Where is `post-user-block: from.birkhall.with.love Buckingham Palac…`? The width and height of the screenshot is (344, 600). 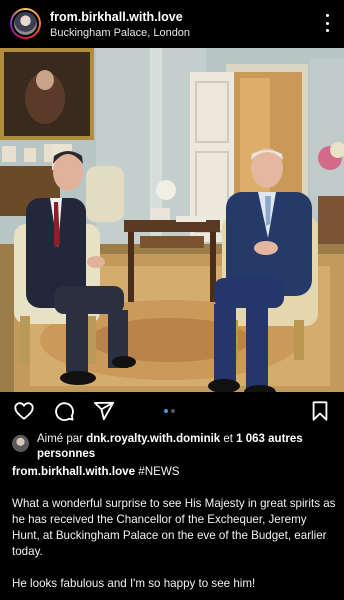
post-user-block: from.birkhall.with.love Buckingham Palac… is located at coordinates (120, 25).